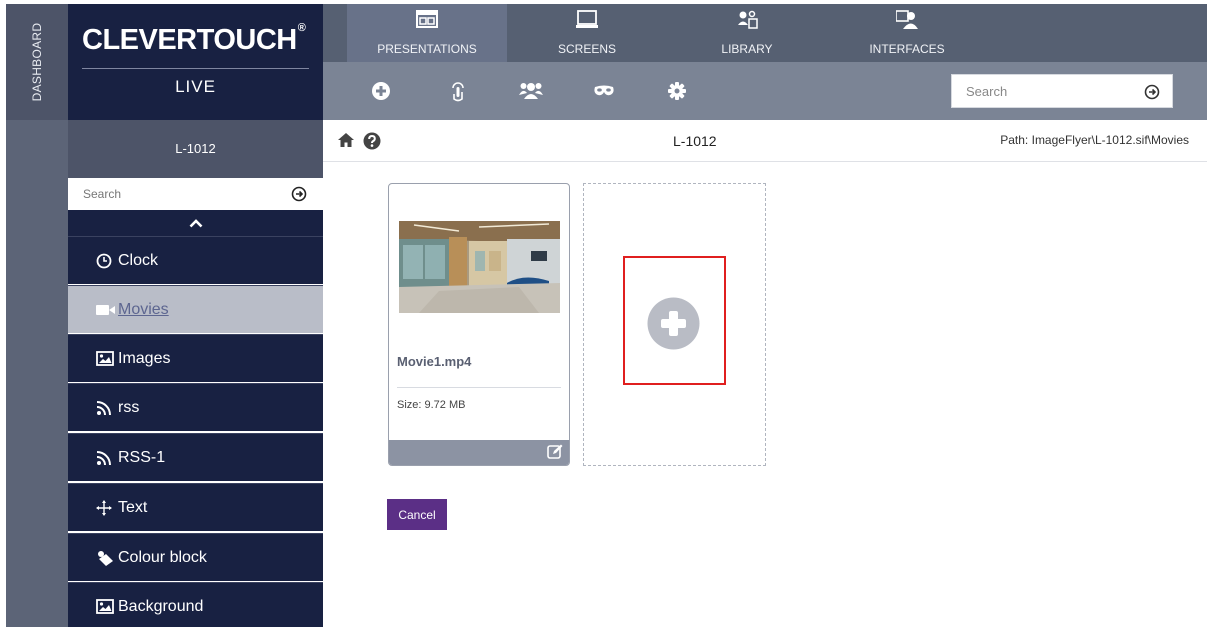 The width and height of the screenshot is (1207, 627). What do you see at coordinates (427, 33) in the screenshot?
I see `tab-presentations: PRESENTATIONS` at bounding box center [427, 33].